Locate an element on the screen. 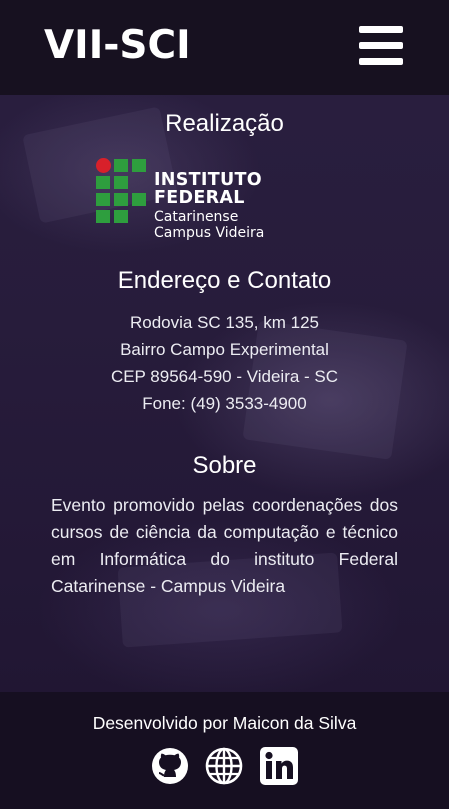 The image size is (449, 809). postal-code-line: CEP 89564-590 - Videira - SC is located at coordinates (224, 376).